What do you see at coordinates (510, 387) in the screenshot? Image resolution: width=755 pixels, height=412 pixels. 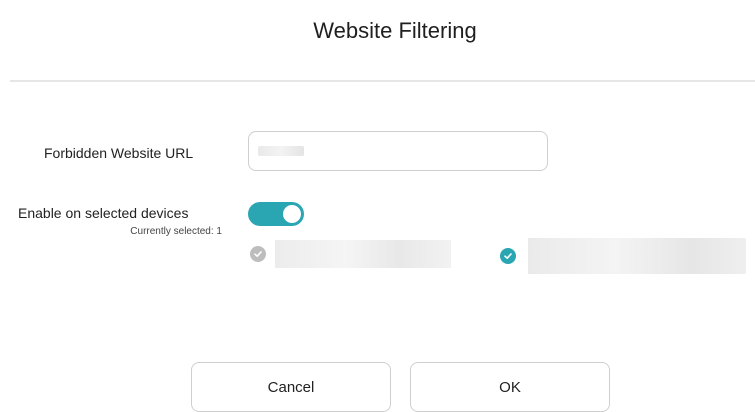 I see `ok-button: OK` at bounding box center [510, 387].